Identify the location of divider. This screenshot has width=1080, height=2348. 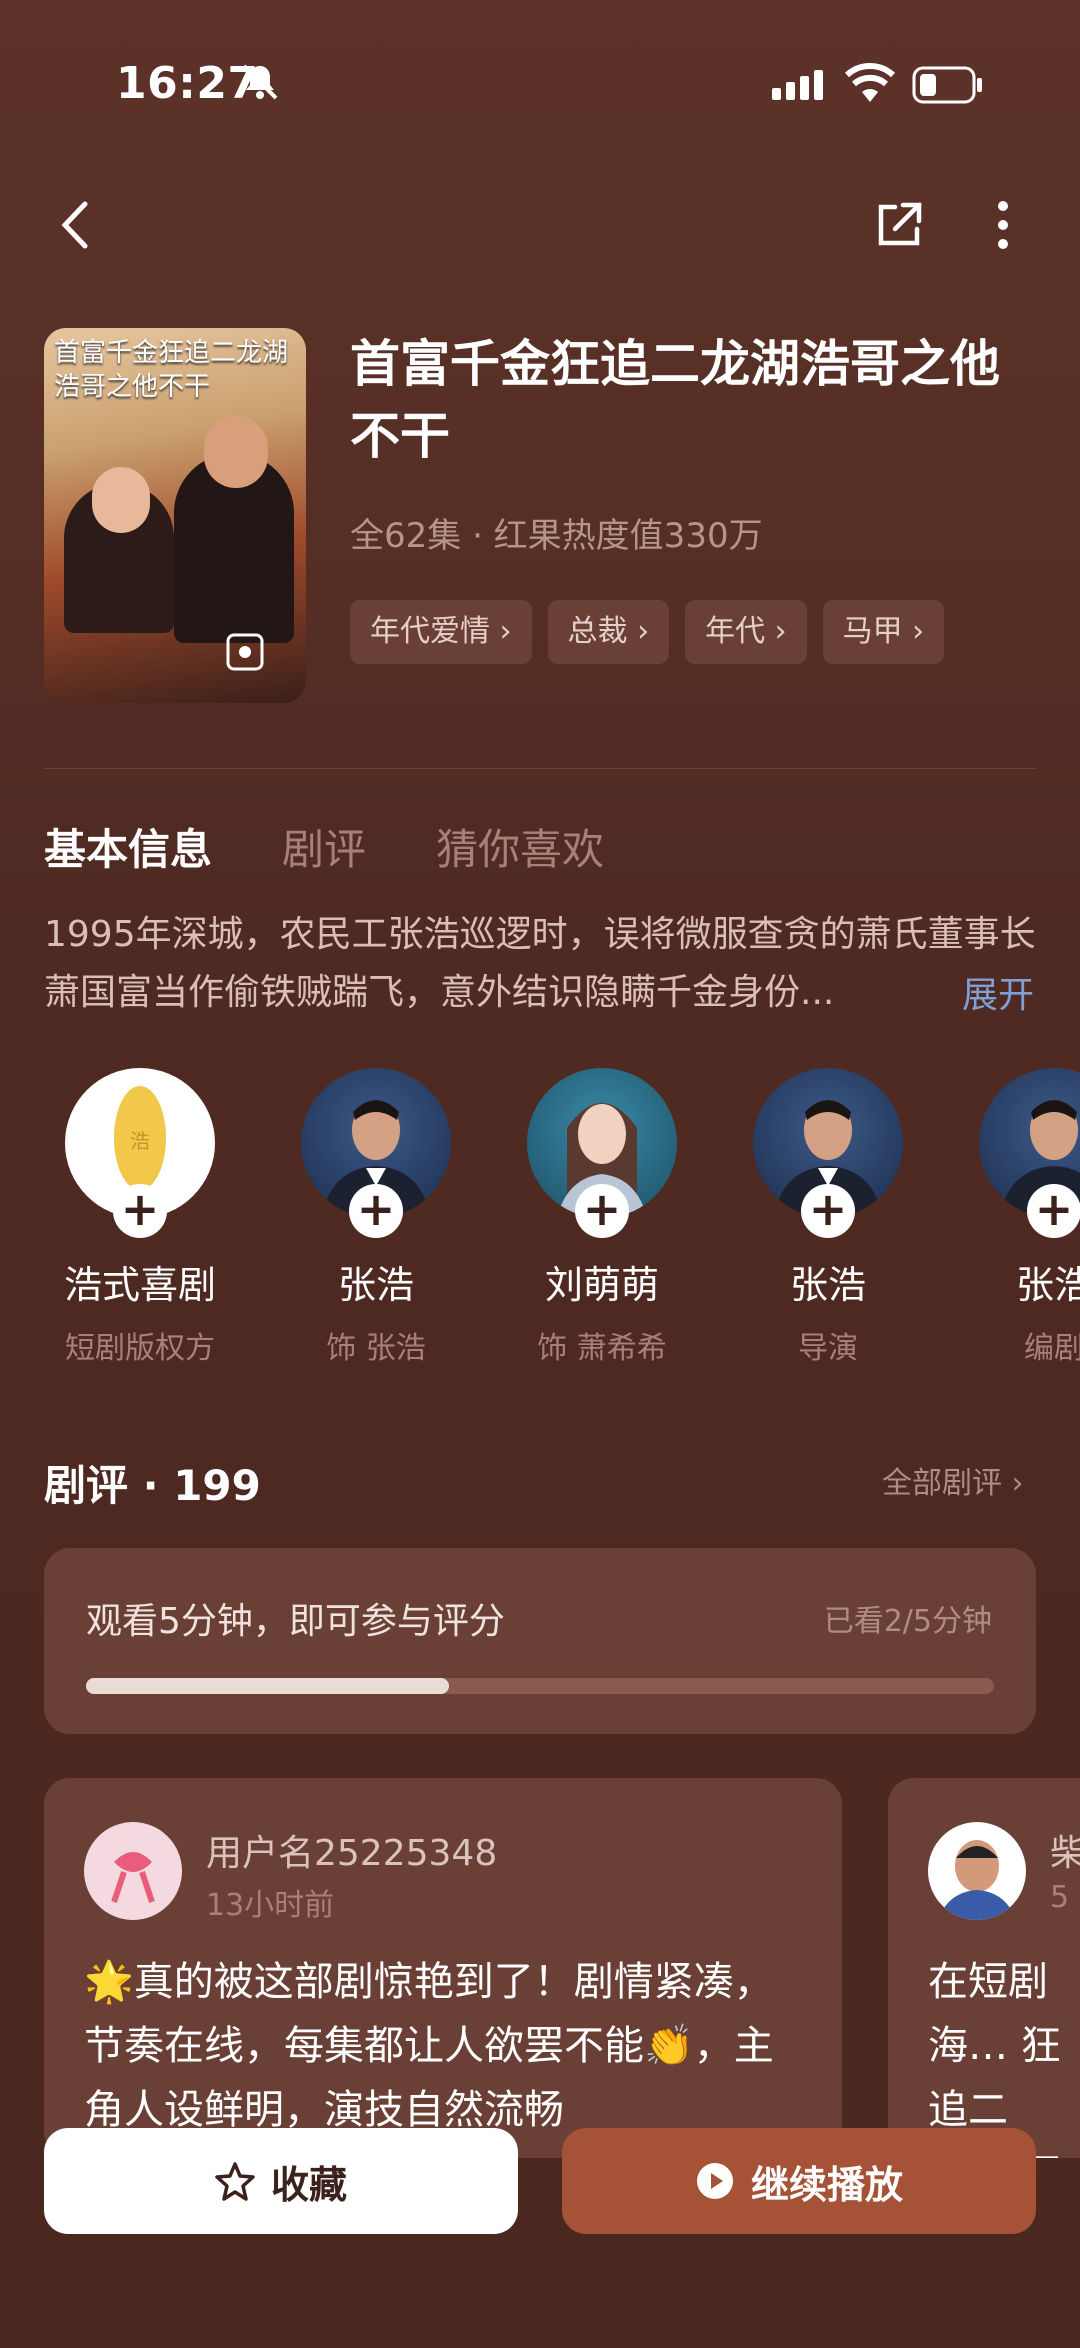
(540, 768).